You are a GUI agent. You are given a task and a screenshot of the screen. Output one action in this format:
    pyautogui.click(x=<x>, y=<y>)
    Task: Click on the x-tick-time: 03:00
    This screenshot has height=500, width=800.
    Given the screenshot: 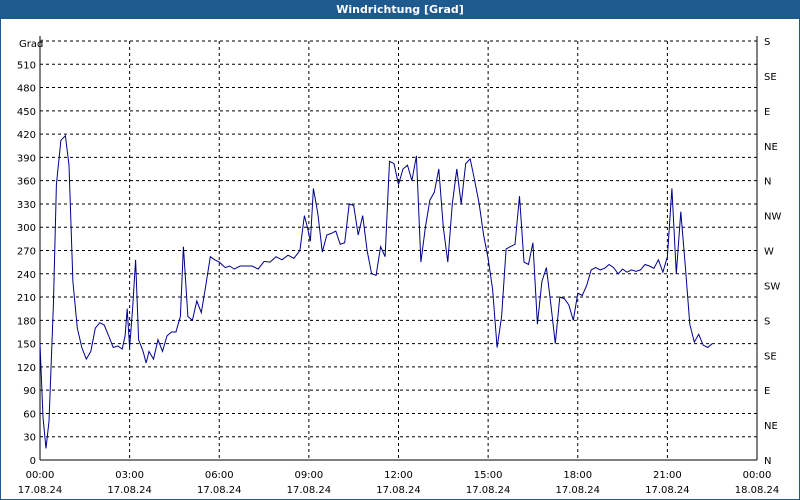 What is the action you would take?
    pyautogui.click(x=129, y=475)
    